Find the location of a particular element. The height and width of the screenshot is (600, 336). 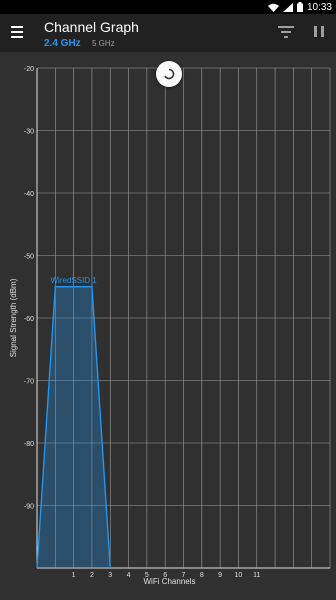

y-tick-label: -20 is located at coordinates (29, 69).